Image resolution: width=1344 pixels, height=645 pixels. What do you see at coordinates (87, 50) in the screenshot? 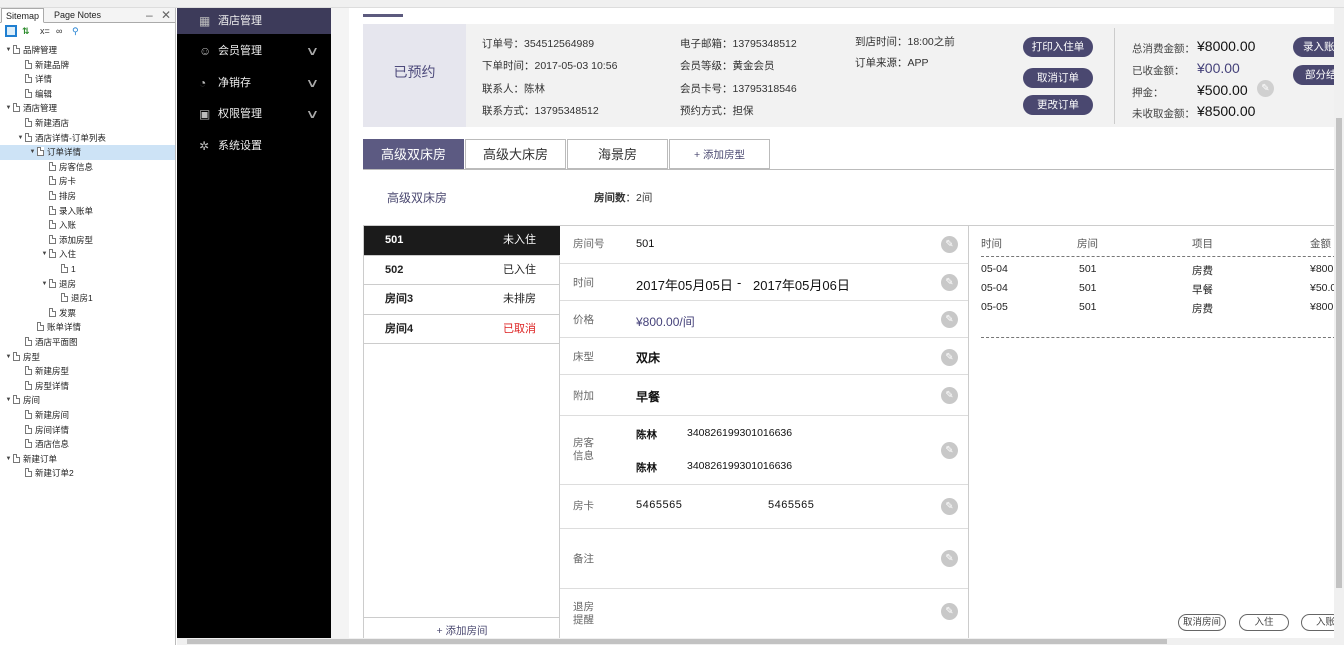
I see `sitemap-node: ▼ 品牌管理` at bounding box center [87, 50].